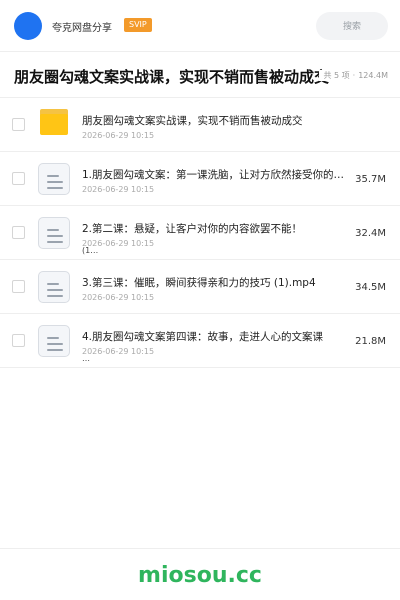 Image resolution: width=400 pixels, height=600 pixels. Describe the element at coordinates (28, 26) in the screenshot. I see `avatar` at that location.